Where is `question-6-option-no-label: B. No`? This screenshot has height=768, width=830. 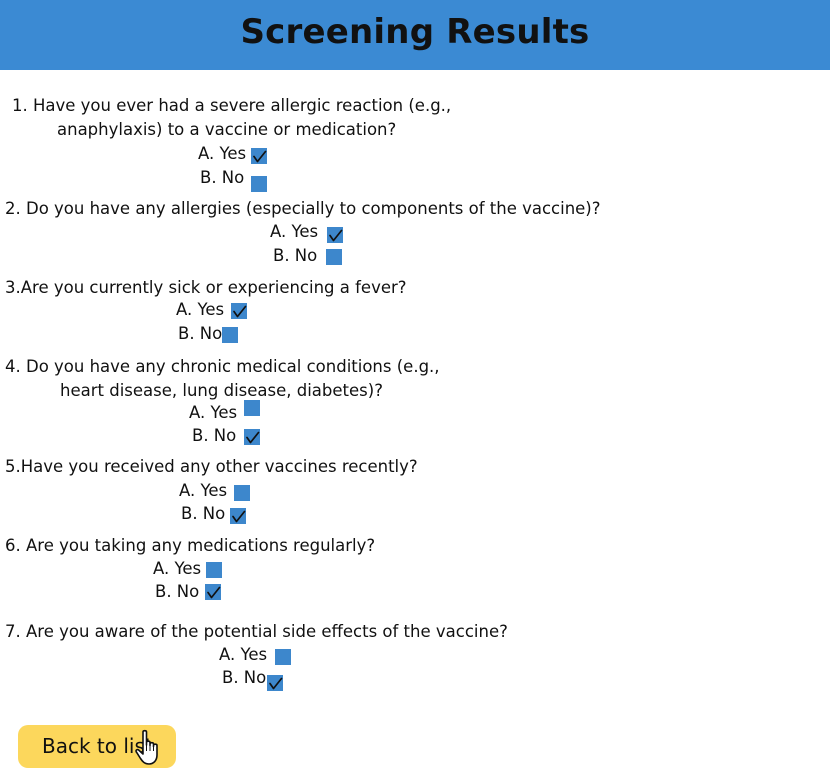
question-6-option-no-label: B. No is located at coordinates (177, 591).